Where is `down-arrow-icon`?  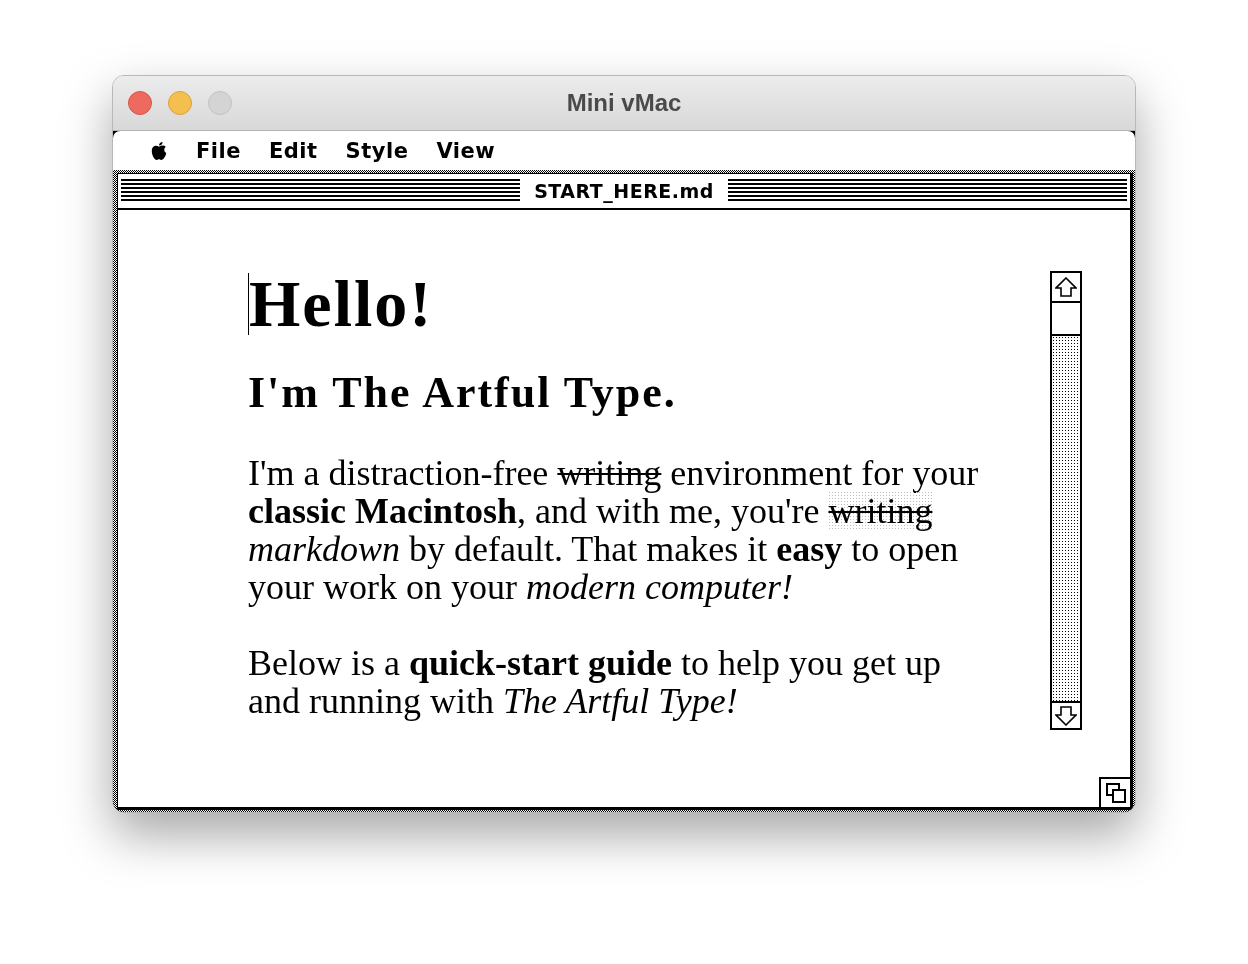 down-arrow-icon is located at coordinates (1066, 715).